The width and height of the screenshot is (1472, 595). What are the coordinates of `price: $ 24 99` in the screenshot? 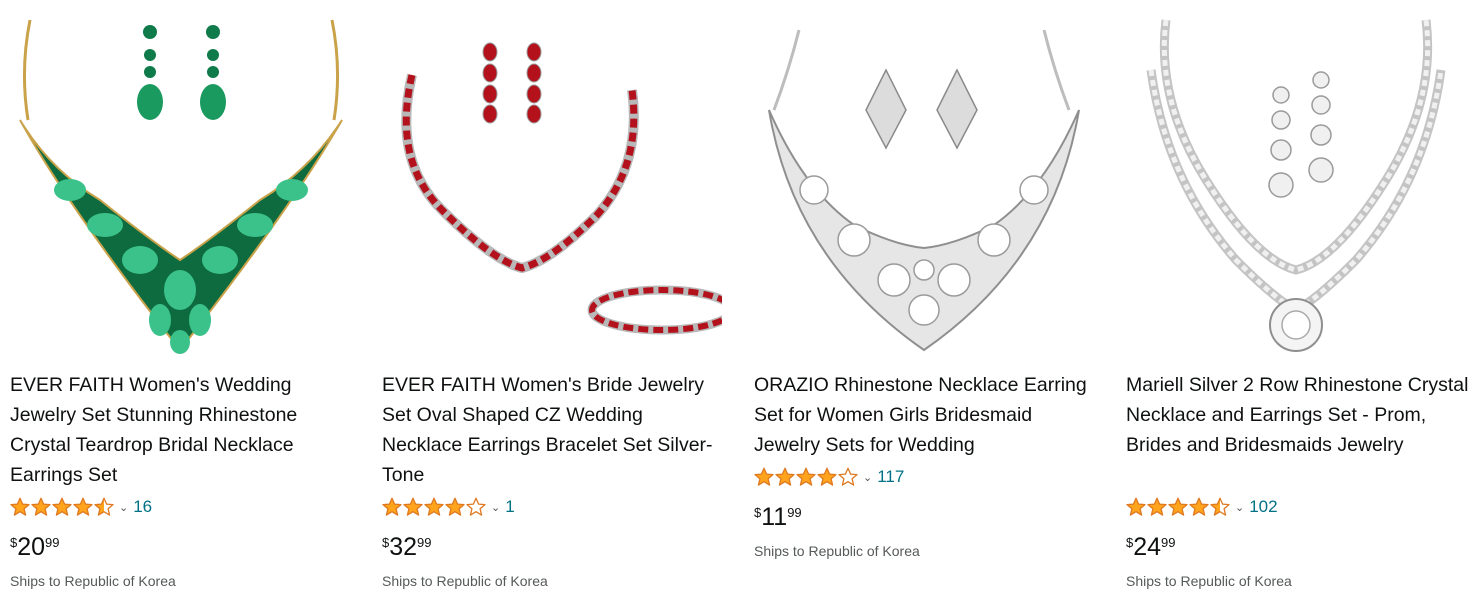 It's located at (1151, 547).